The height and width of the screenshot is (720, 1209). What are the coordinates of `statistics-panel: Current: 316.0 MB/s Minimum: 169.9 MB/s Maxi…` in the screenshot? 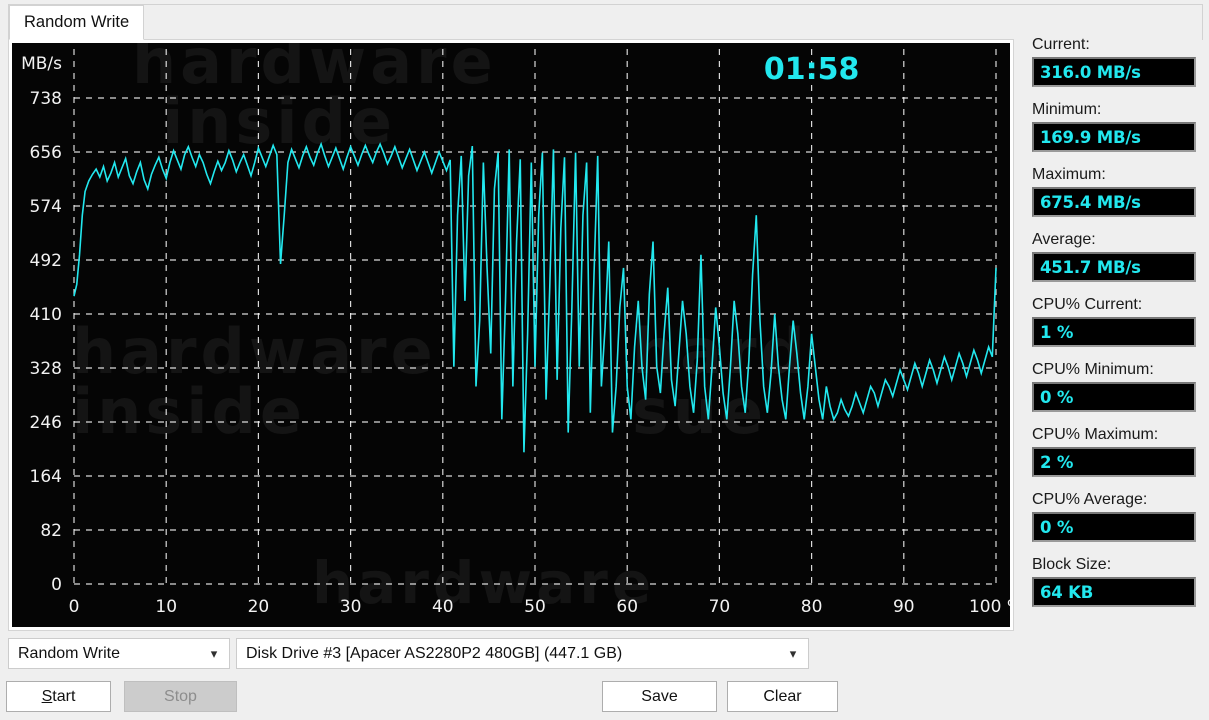 It's located at (1116, 378).